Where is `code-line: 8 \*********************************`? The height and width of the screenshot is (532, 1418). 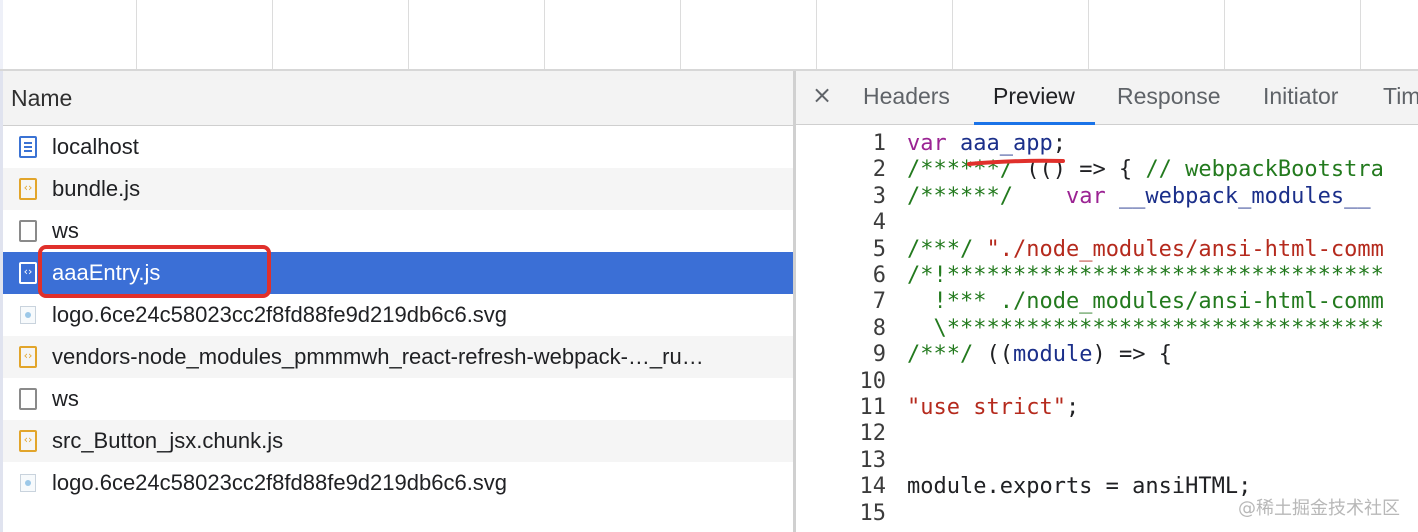 code-line: 8 \********************************* is located at coordinates (1107, 329).